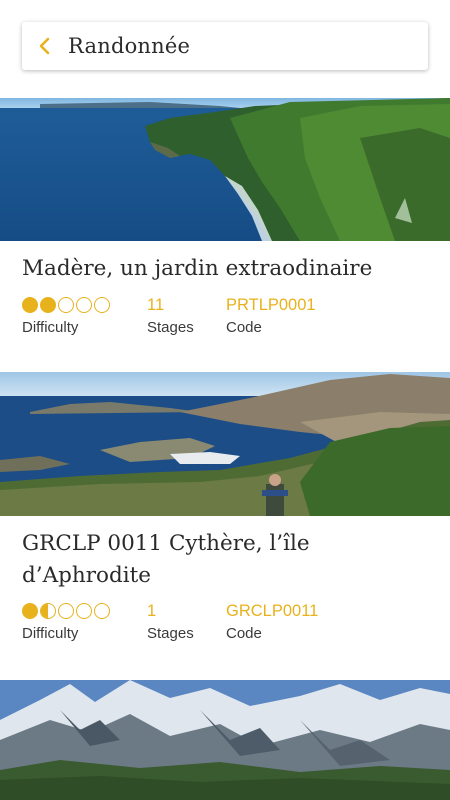  What do you see at coordinates (272, 622) in the screenshot?
I see `code-column: GRCLP0011 Code` at bounding box center [272, 622].